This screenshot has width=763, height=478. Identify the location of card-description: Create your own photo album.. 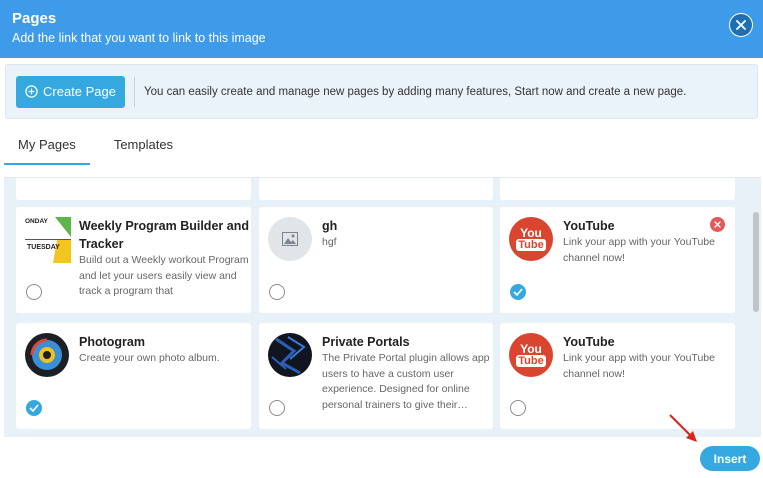
(149, 358).